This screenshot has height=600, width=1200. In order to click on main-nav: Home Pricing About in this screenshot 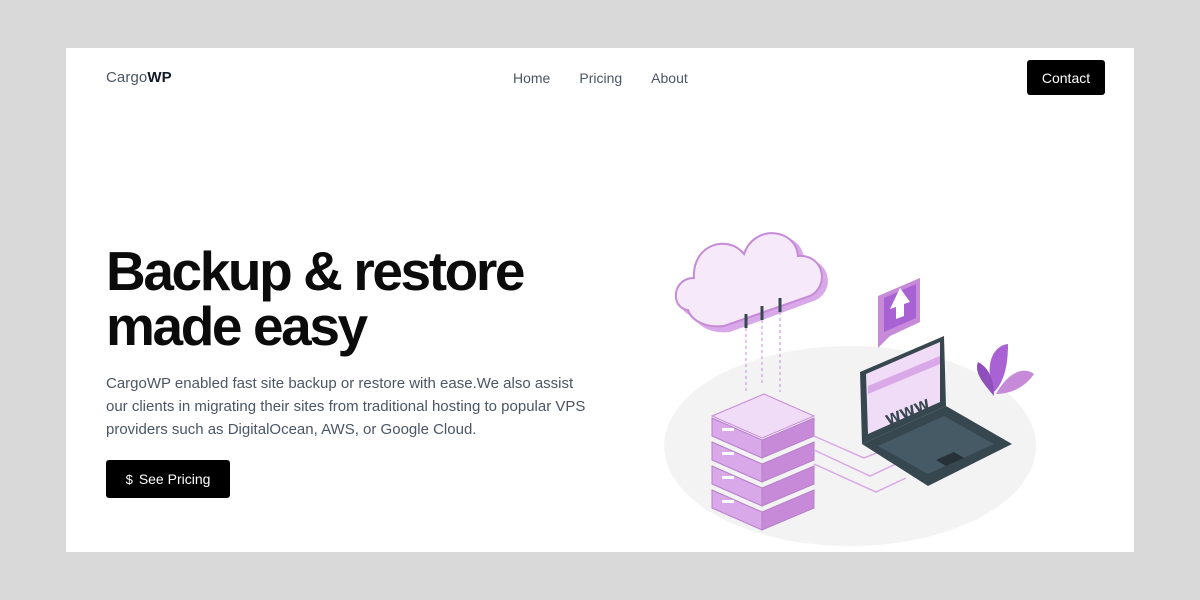, I will do `click(615, 78)`.